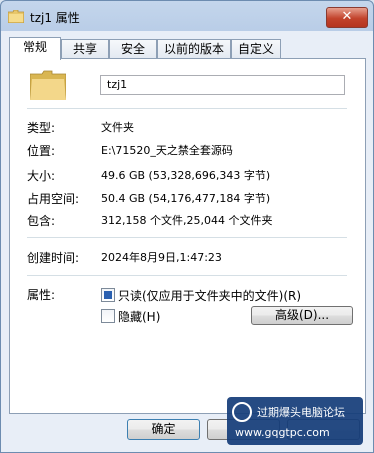 This screenshot has height=453, width=374. What do you see at coordinates (41, 221) in the screenshot?
I see `contains-label: 包含:` at bounding box center [41, 221].